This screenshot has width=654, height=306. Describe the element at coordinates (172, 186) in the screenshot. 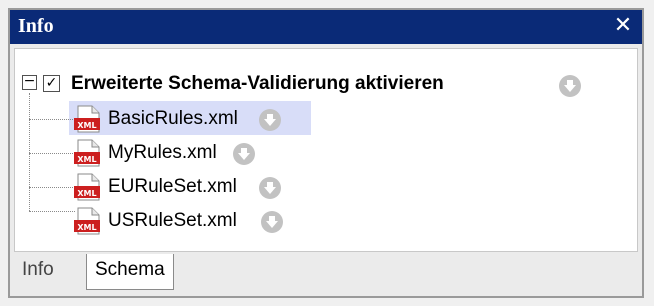

I see `file-name: EURuleSet.xml` at that location.